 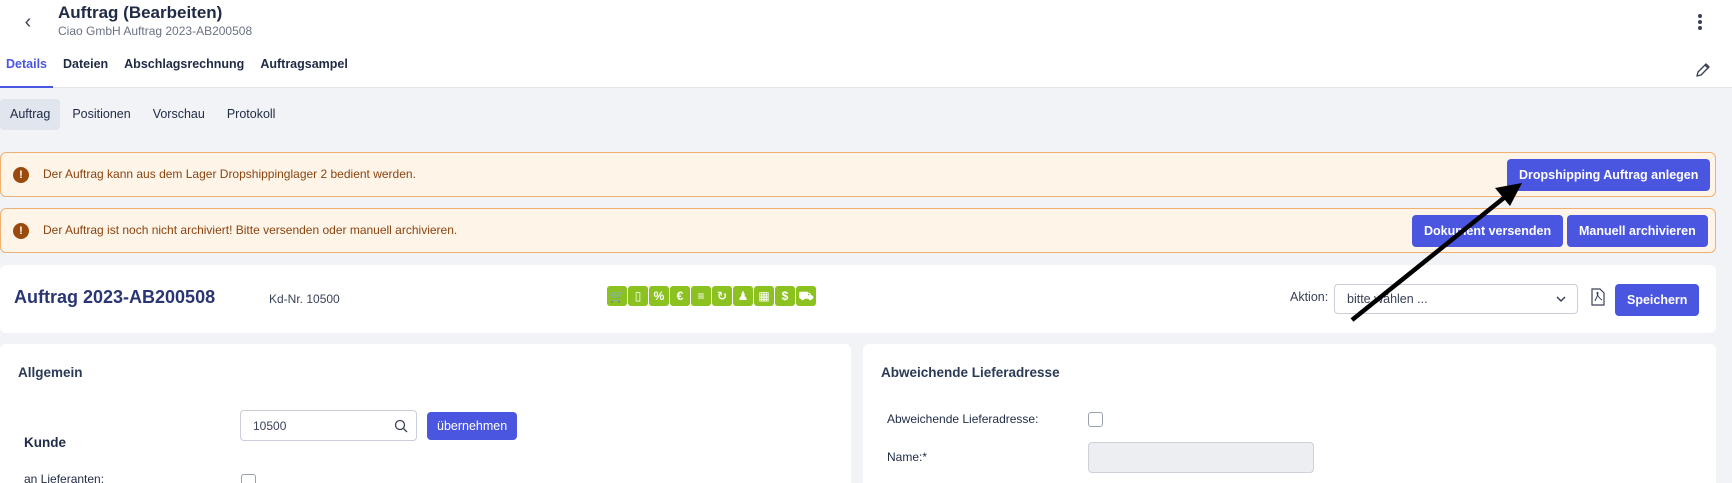 I want to click on page-title: Auftrag (Bearbeiten), so click(x=140, y=12).